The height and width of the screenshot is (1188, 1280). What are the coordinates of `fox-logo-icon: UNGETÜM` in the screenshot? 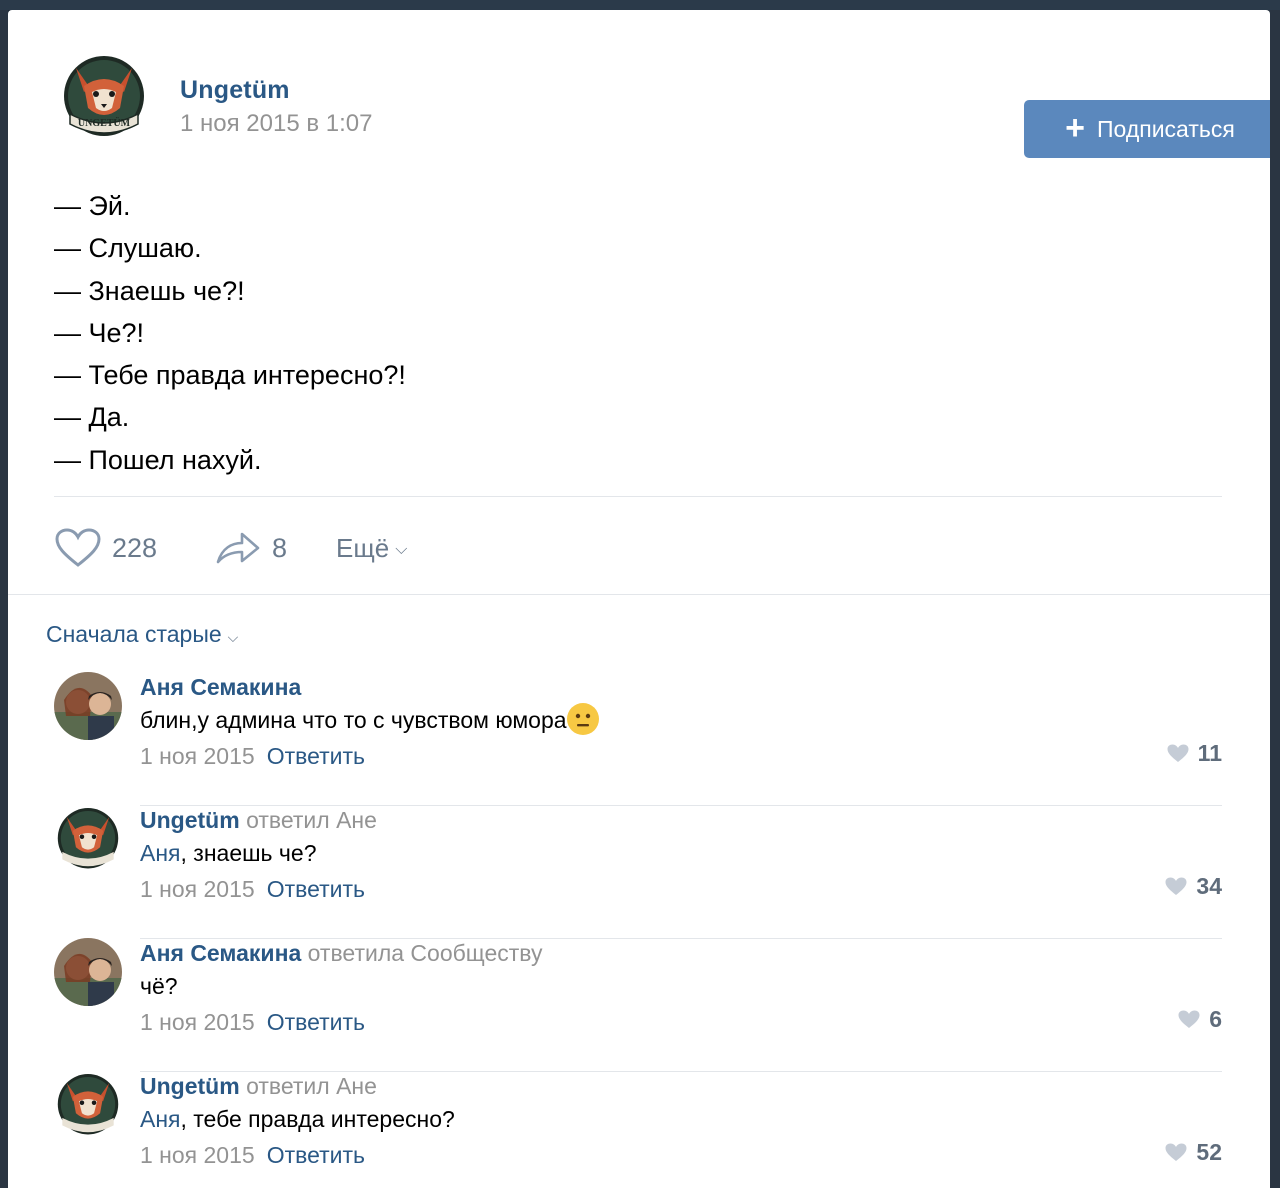 It's located at (104, 96).